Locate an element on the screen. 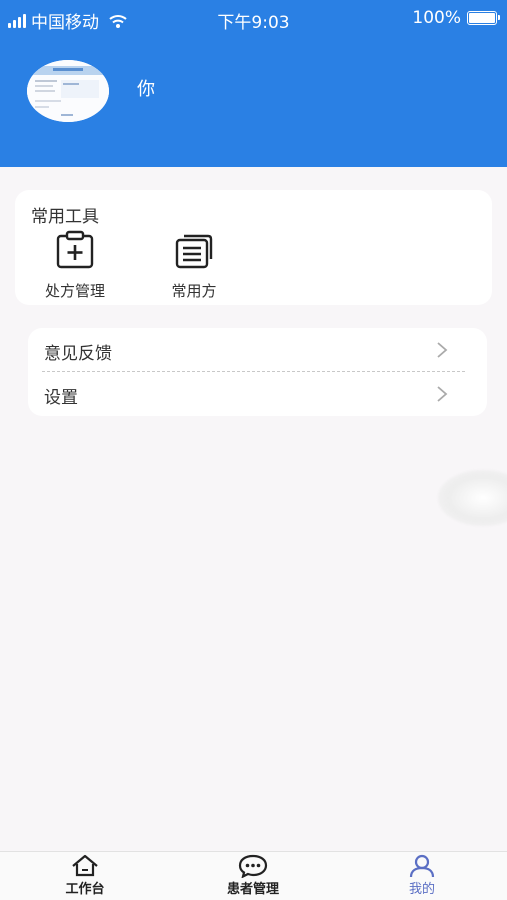  user-icon is located at coordinates (422, 866).